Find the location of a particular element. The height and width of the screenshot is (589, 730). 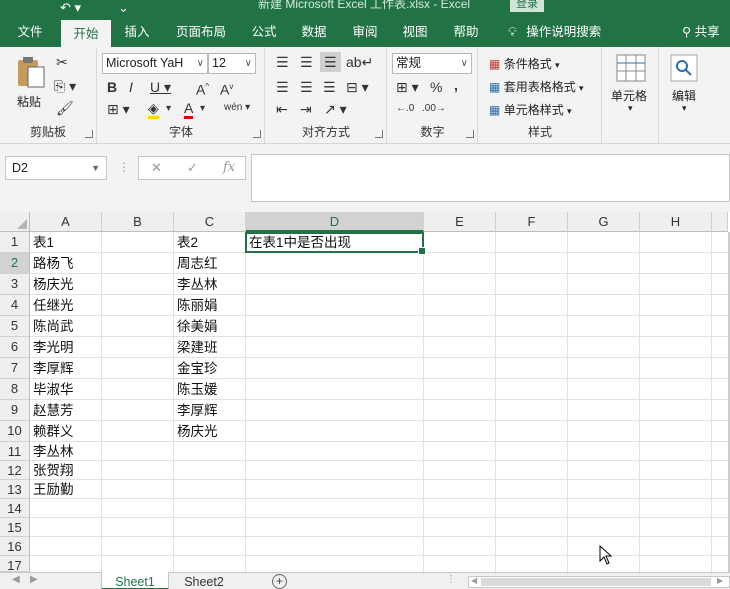

column-header-c: C is located at coordinates (210, 222).